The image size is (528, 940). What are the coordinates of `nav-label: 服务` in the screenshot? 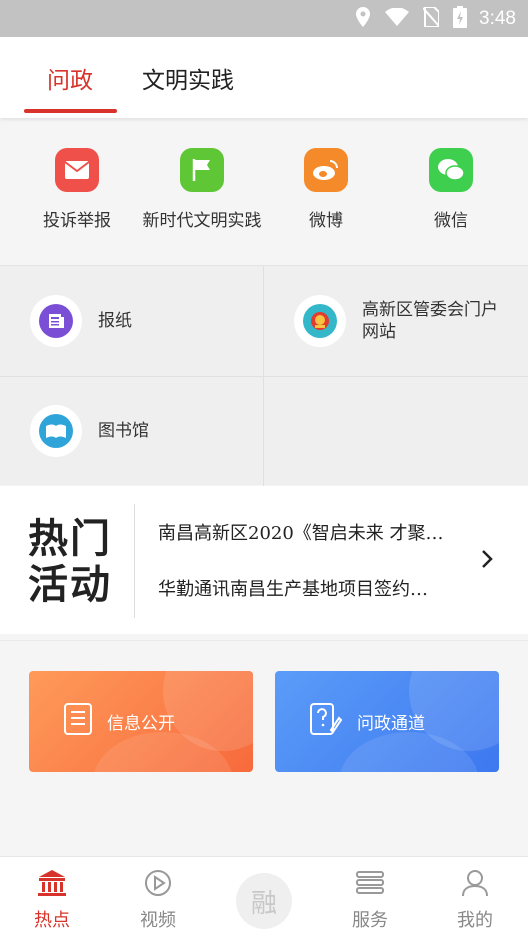 It's located at (370, 920).